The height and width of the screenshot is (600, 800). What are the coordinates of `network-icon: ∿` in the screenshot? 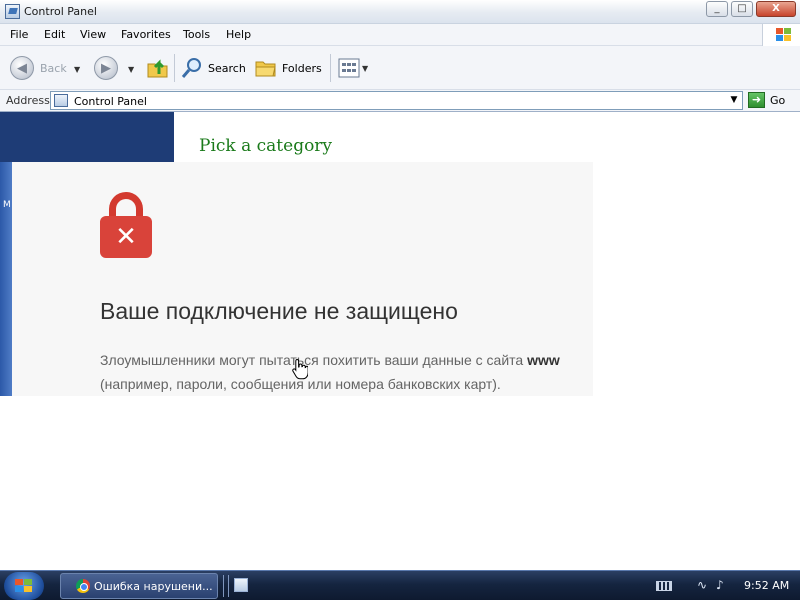 It's located at (702, 585).